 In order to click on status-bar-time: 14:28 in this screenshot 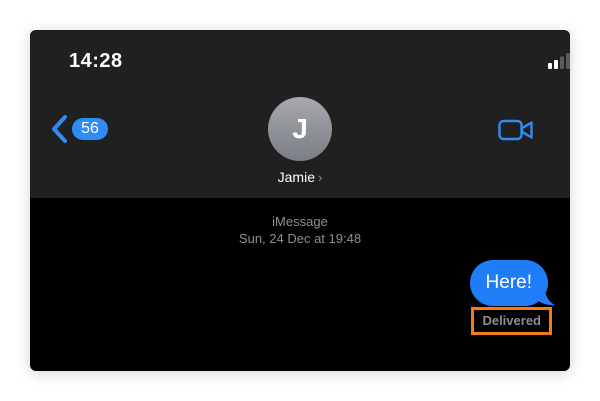, I will do `click(96, 61)`.